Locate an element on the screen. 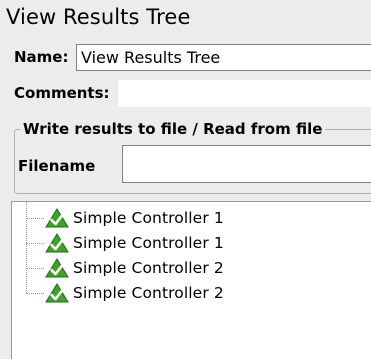  name-field is located at coordinates (223, 57).